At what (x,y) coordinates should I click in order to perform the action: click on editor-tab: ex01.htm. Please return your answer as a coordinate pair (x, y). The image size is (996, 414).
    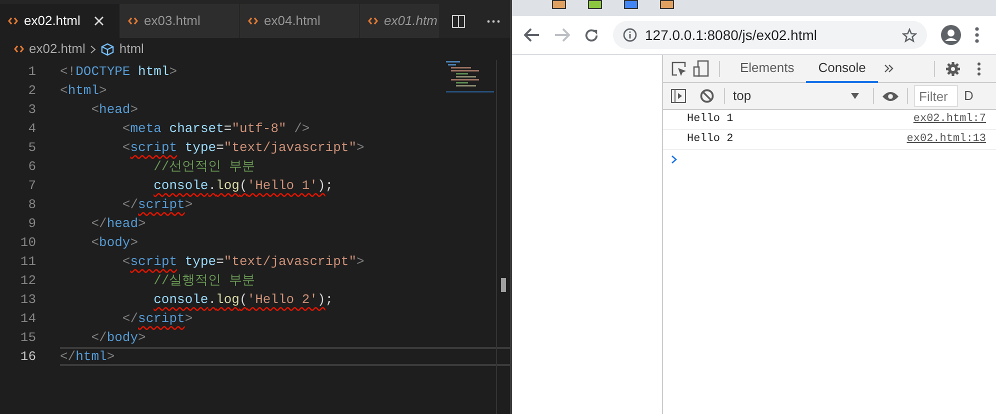
    Looking at the image, I should click on (400, 21).